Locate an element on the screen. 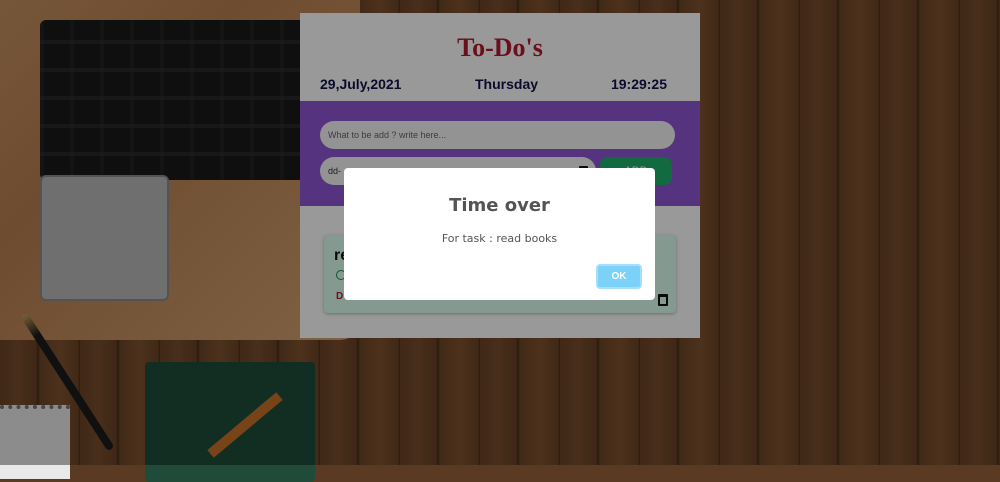 This screenshot has width=1000, height=482. modal-title: Time over is located at coordinates (499, 205).